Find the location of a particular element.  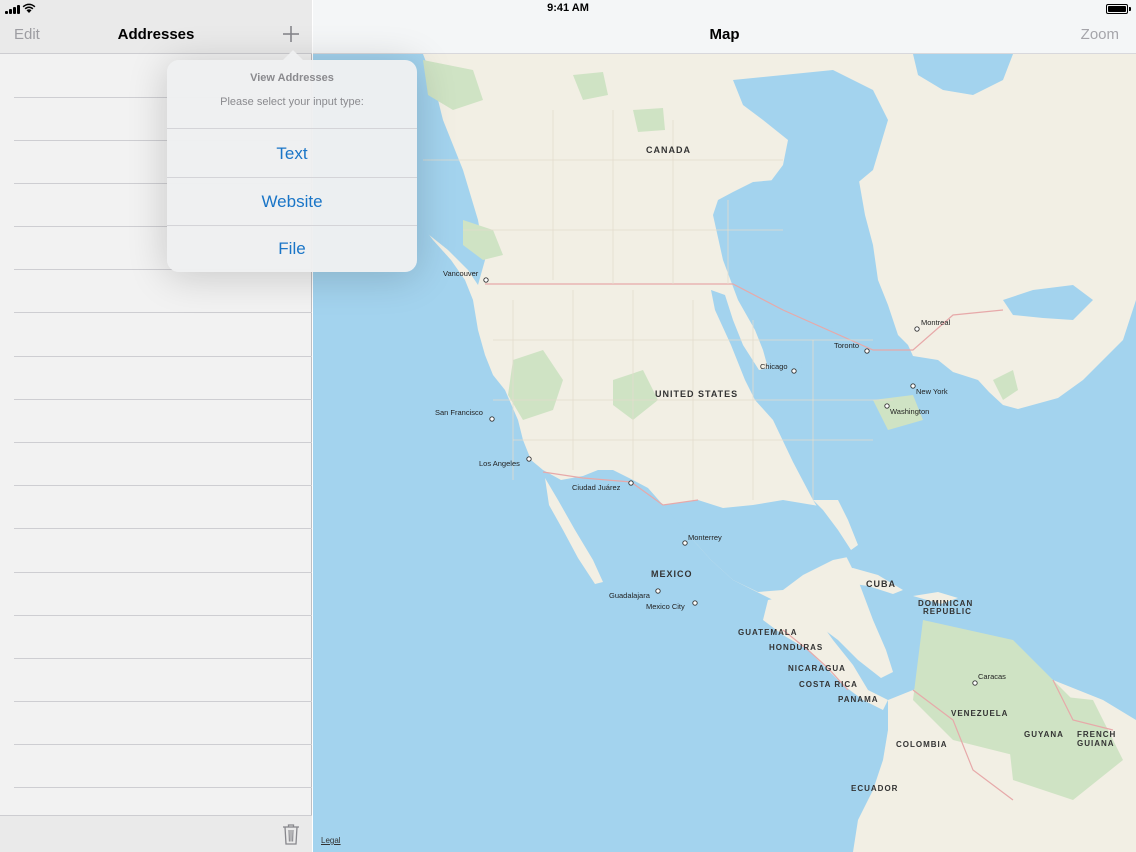

map-city-chicago: Chicago is located at coordinates (774, 366).